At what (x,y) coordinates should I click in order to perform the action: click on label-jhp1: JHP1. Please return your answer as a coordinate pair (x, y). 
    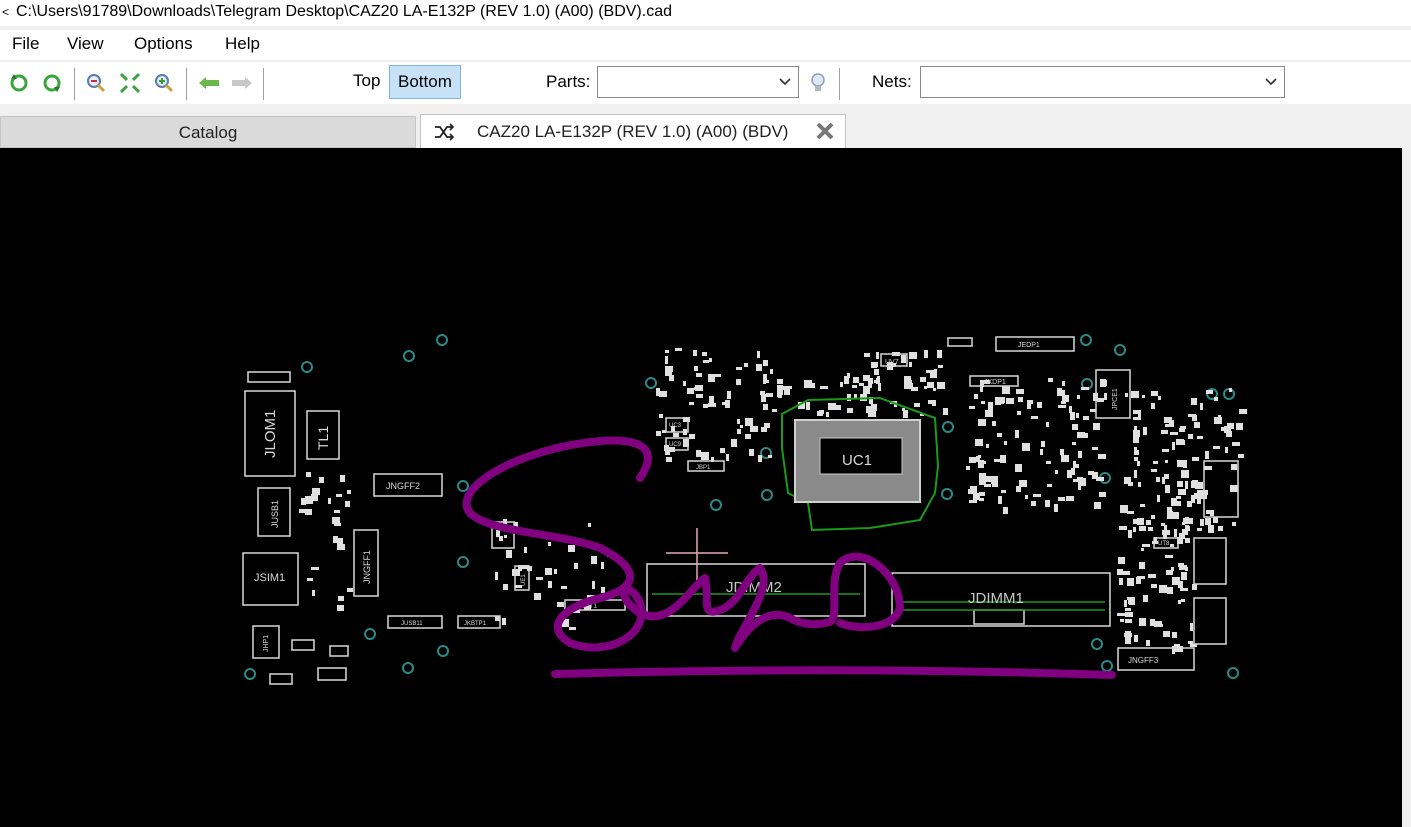
    Looking at the image, I should click on (266, 643).